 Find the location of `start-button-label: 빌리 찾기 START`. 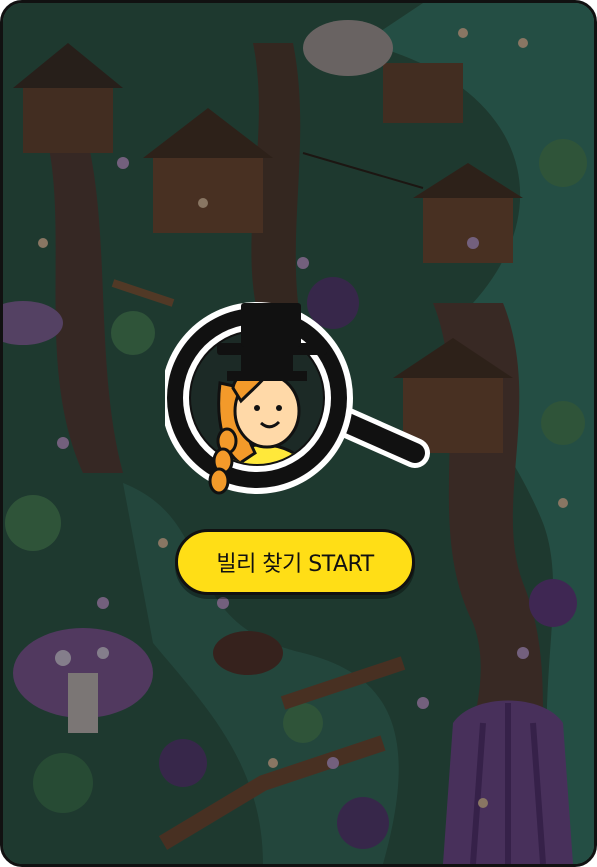

start-button-label: 빌리 찾기 START is located at coordinates (295, 564).